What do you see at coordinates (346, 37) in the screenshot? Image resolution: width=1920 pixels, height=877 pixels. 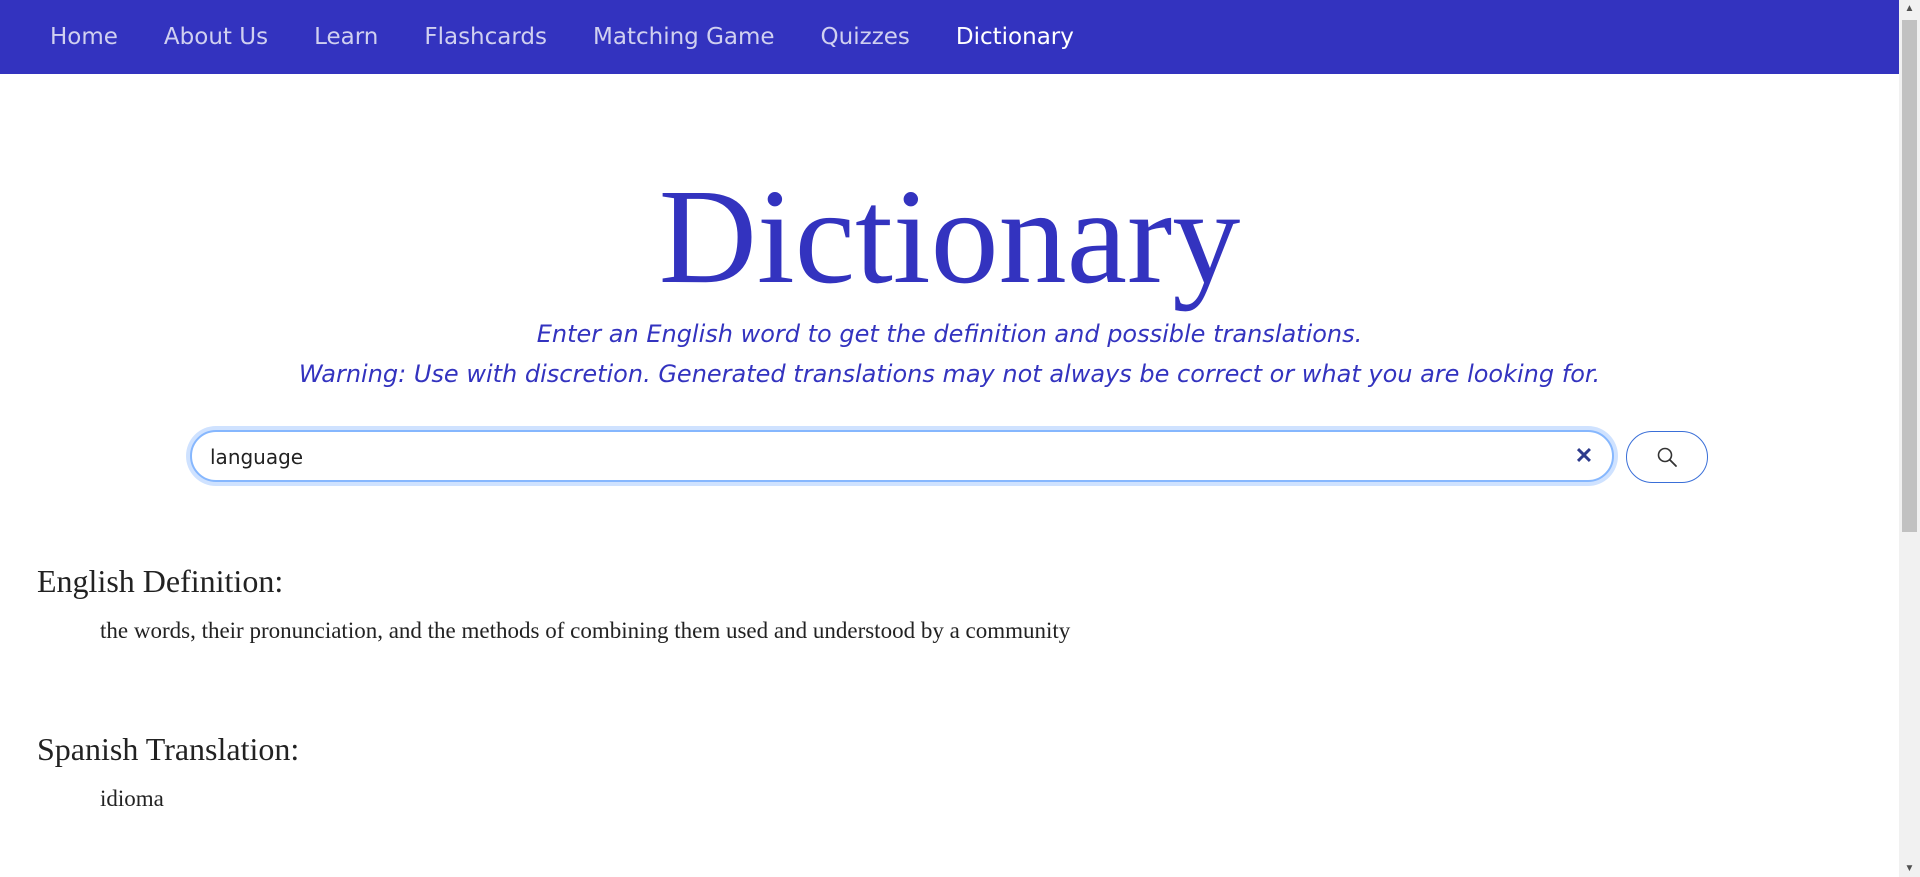 I see `nav-learn-link: Learn` at bounding box center [346, 37].